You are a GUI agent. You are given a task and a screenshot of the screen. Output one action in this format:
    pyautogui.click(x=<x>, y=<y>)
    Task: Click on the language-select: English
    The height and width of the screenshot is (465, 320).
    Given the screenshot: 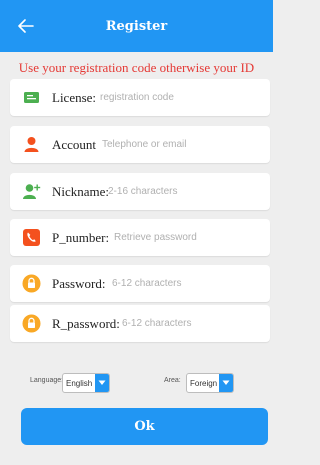 What is the action you would take?
    pyautogui.click(x=86, y=383)
    